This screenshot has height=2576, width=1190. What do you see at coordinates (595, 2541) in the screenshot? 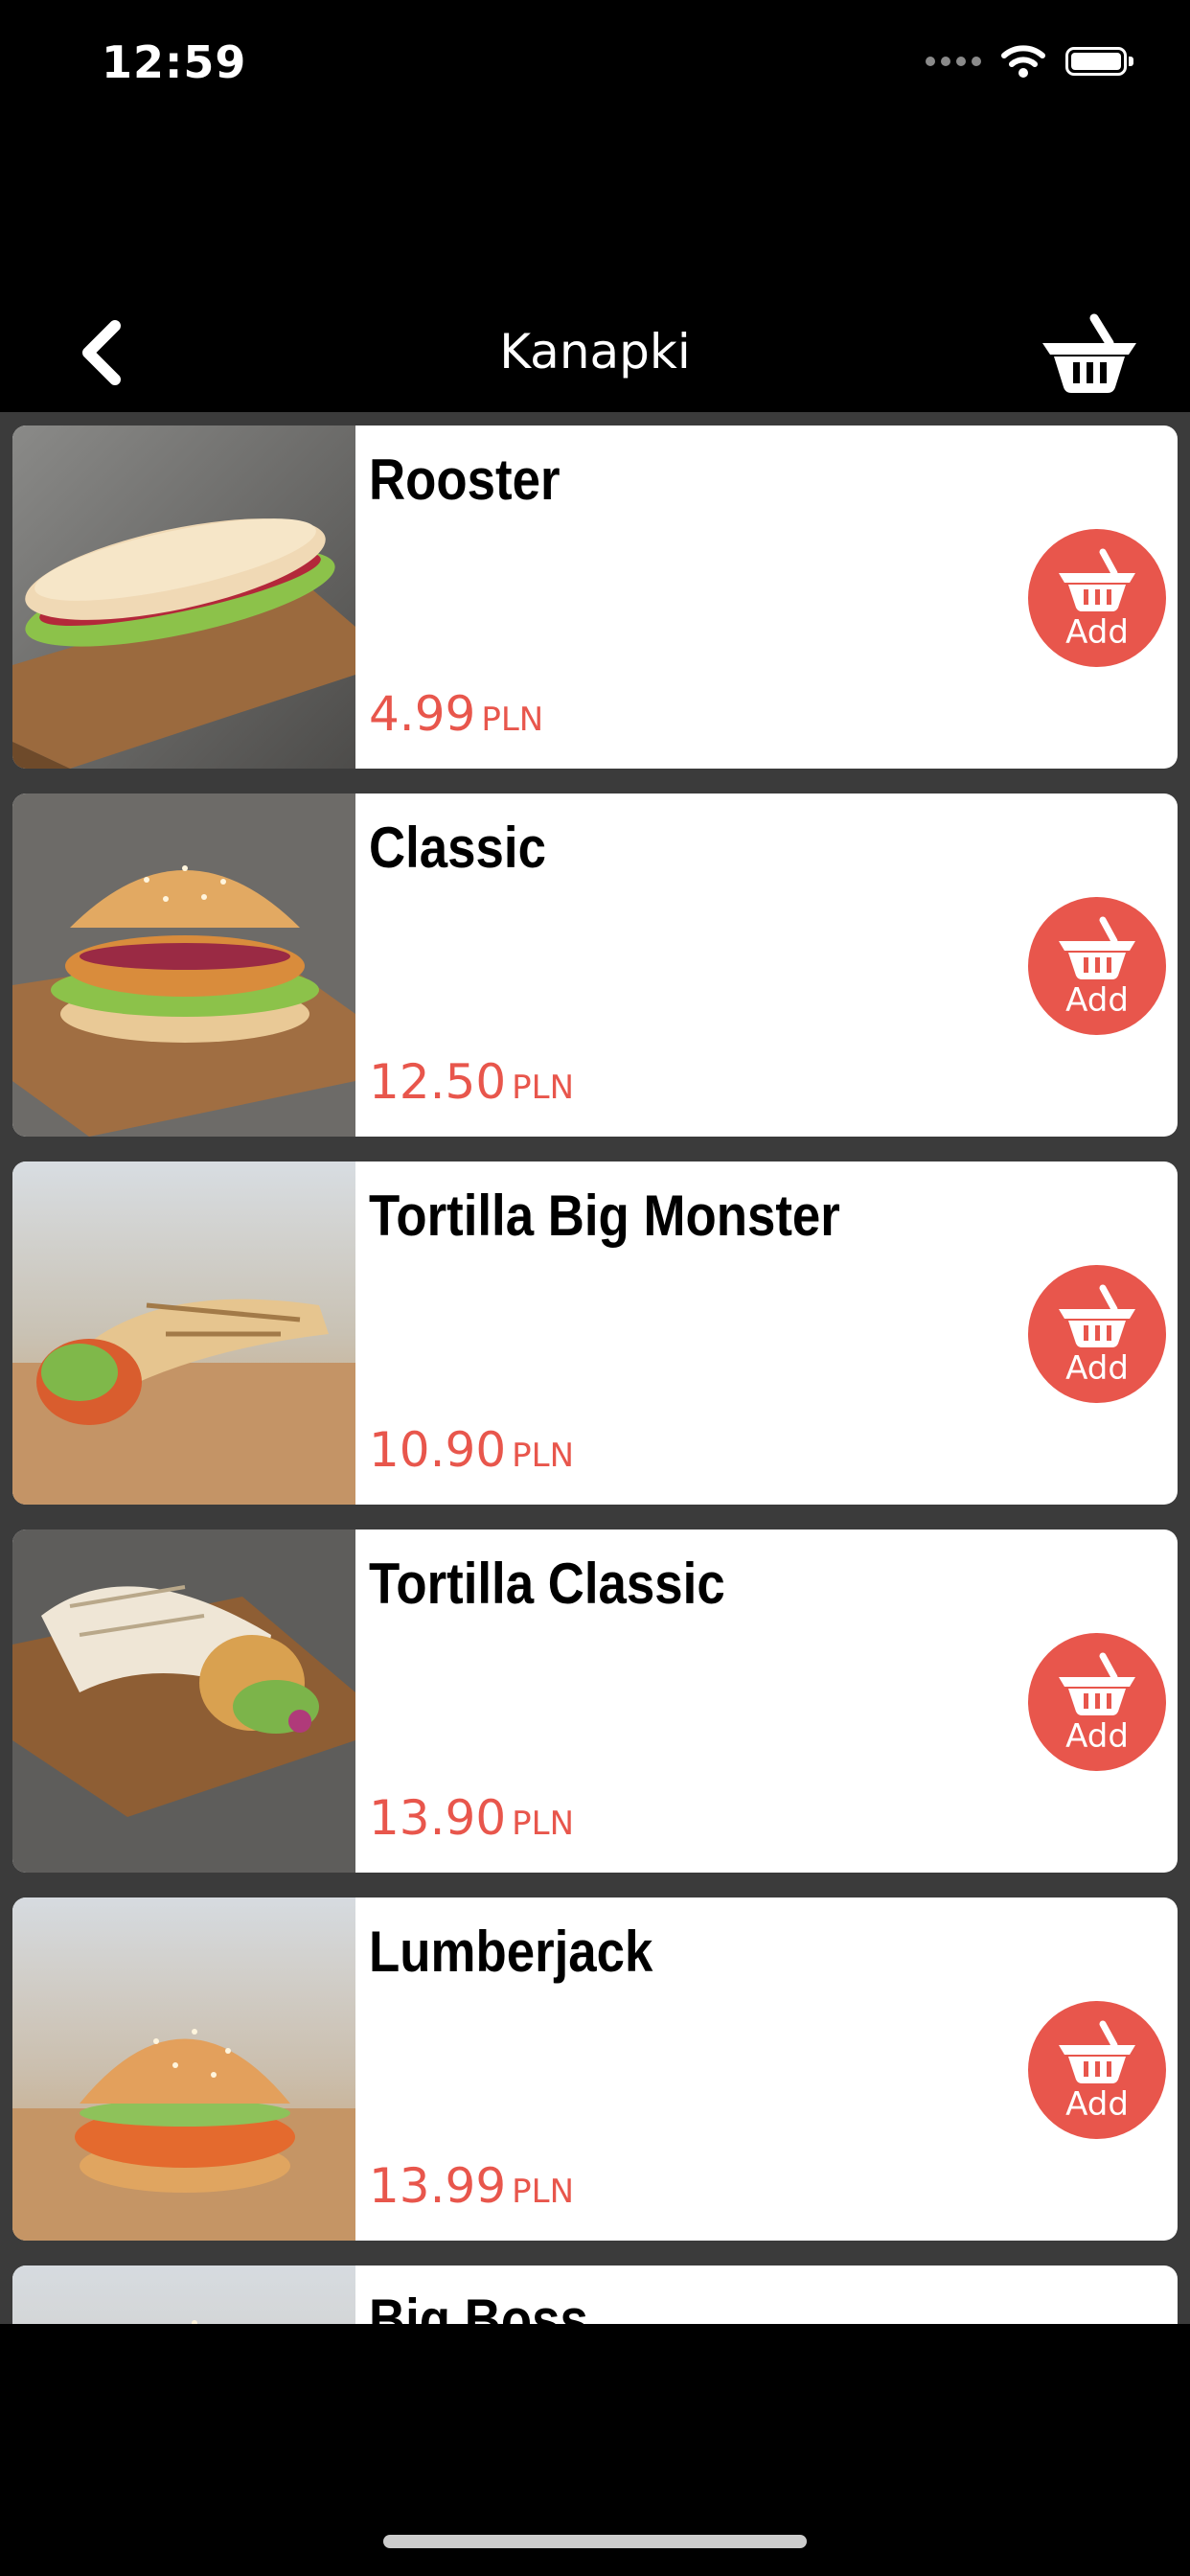
I see `home-indicator` at bounding box center [595, 2541].